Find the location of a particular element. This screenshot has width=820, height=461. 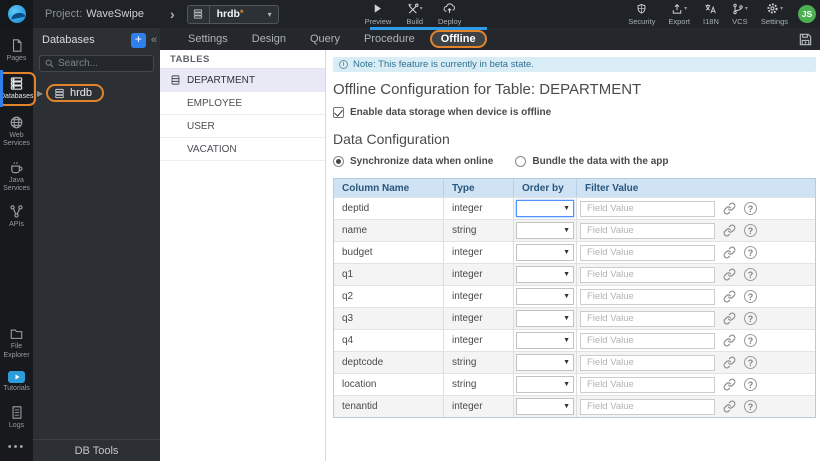

export-icon: ▾ is located at coordinates (679, 8).